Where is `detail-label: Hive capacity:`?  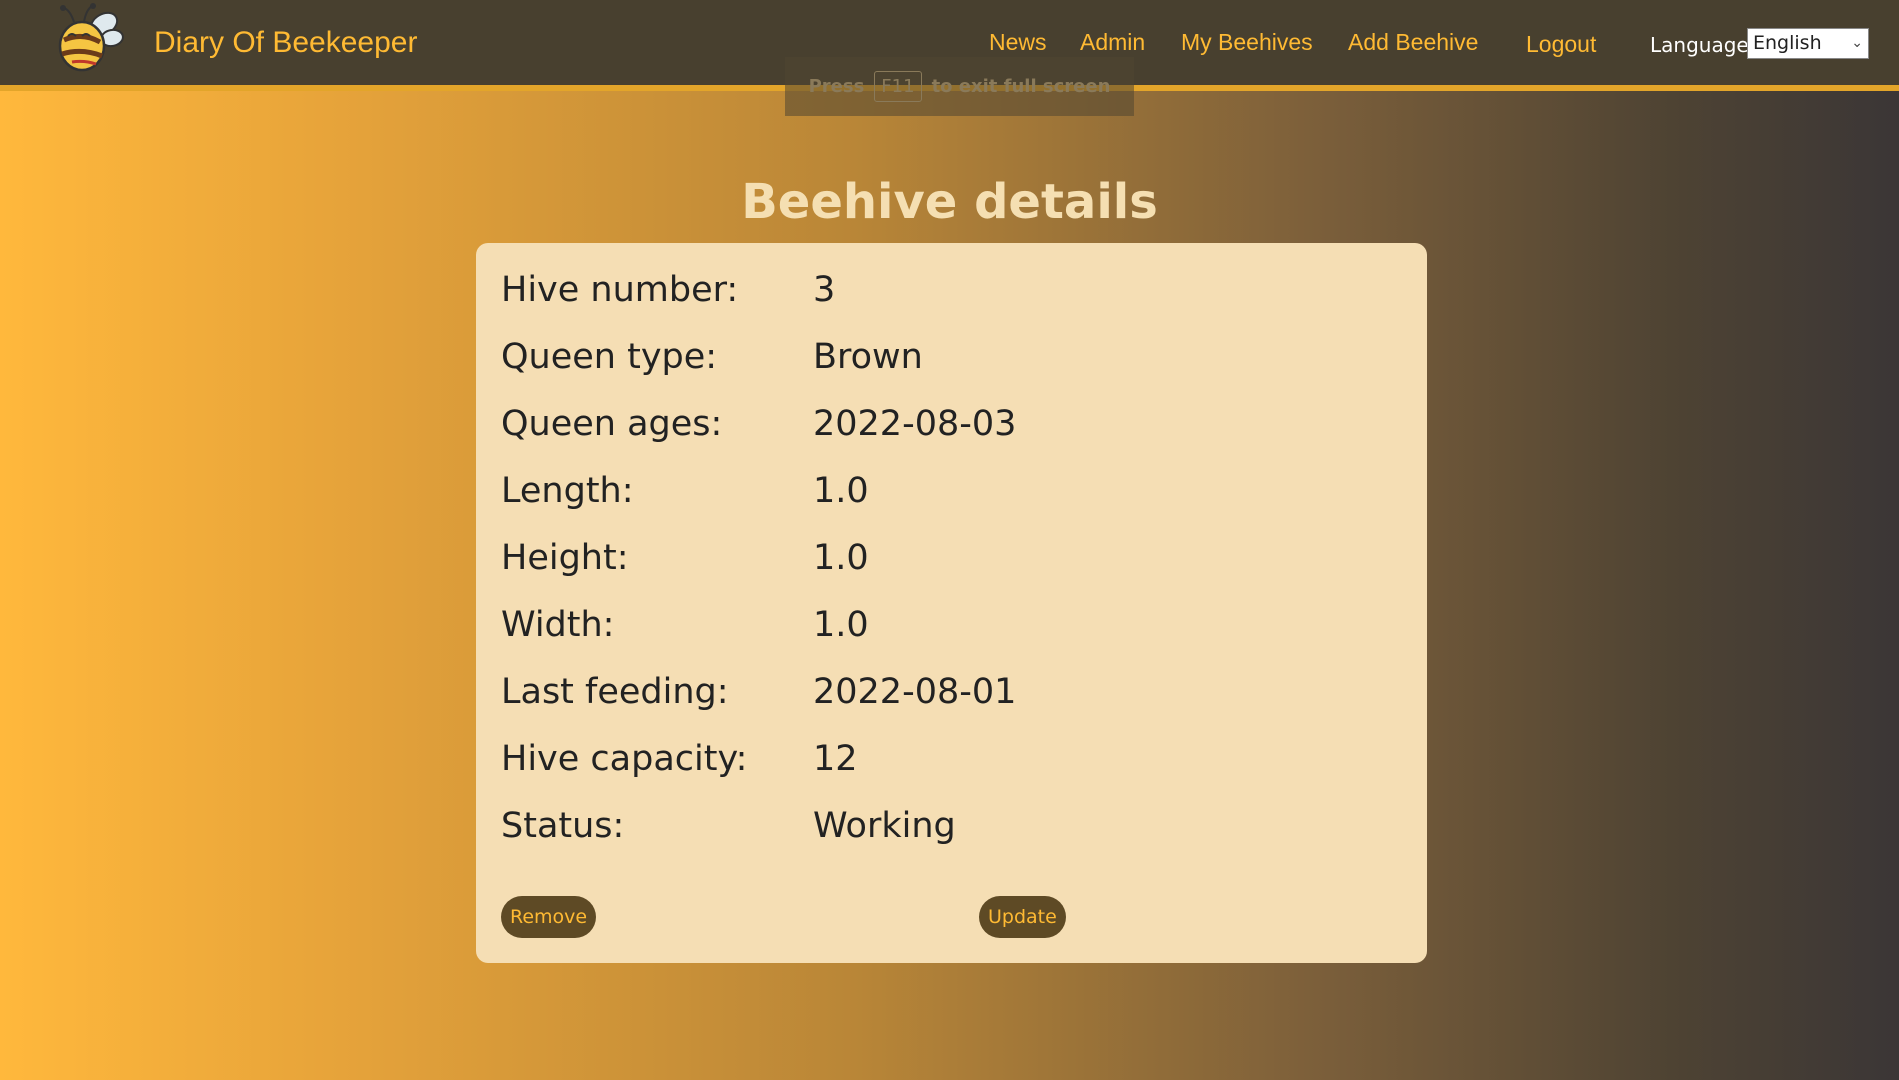
detail-label: Hive capacity: is located at coordinates (624, 759).